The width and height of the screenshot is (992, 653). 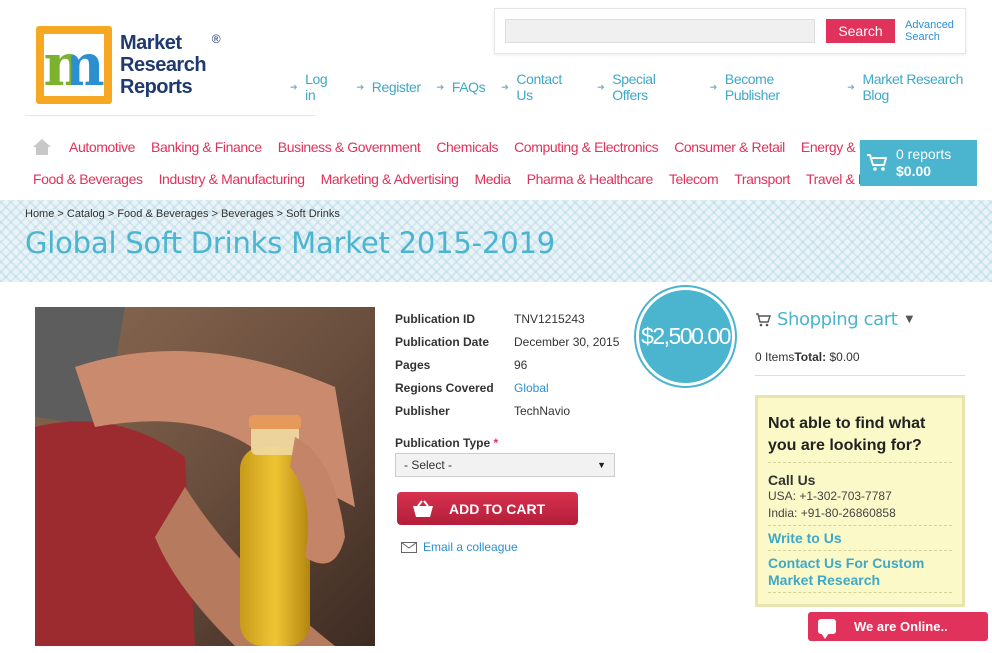 I want to click on call-us-heading: Call Us, so click(x=792, y=480).